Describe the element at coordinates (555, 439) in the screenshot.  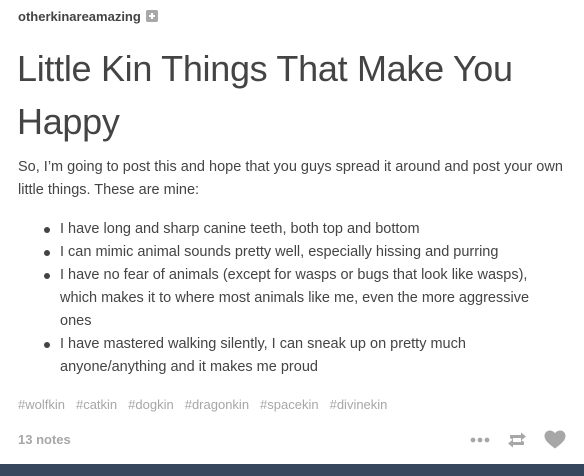
I see `heart-icon` at that location.